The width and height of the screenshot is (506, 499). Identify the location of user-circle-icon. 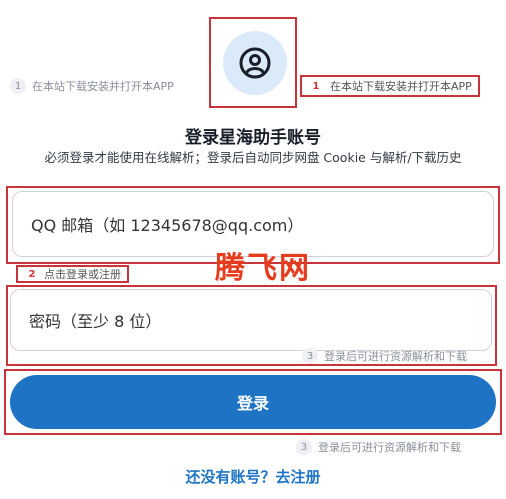
(255, 63).